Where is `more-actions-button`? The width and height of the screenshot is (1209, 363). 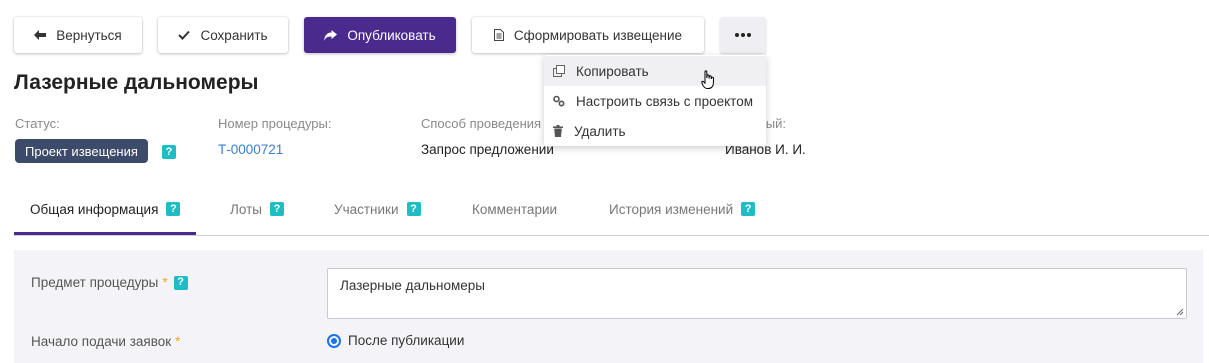
more-actions-button is located at coordinates (743, 35).